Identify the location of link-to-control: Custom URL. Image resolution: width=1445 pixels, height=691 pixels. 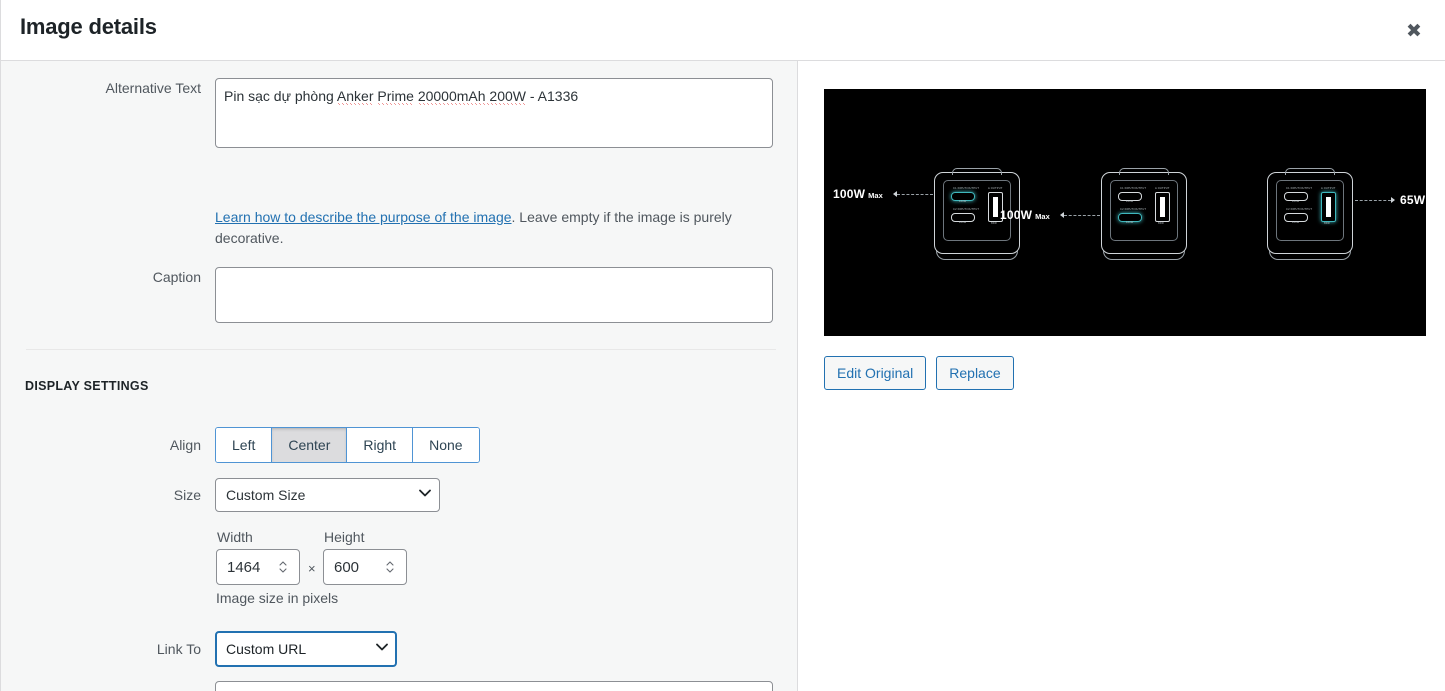
(306, 649).